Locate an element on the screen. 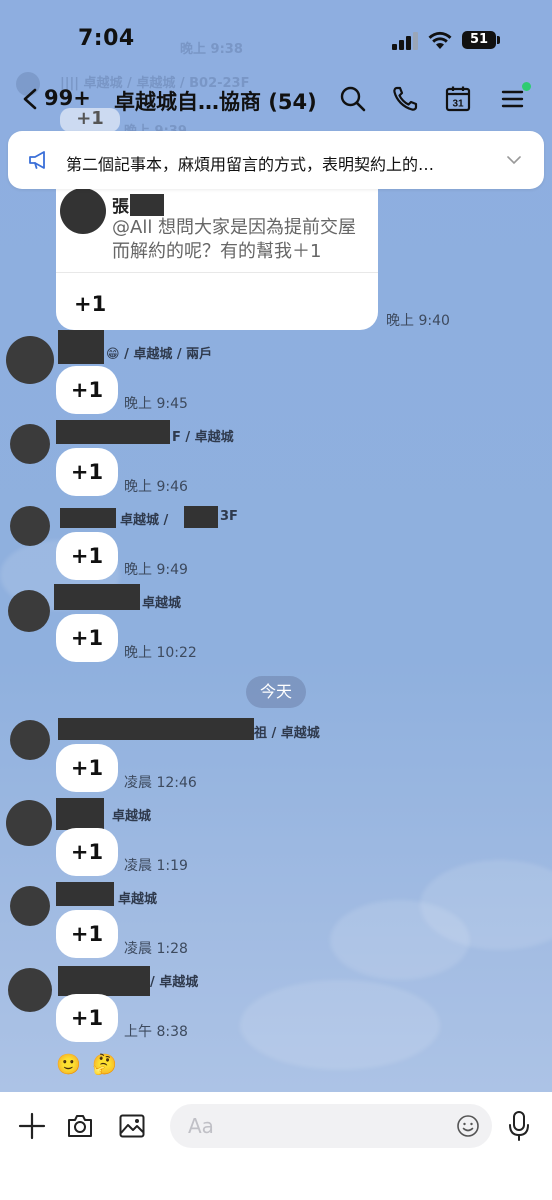  battery-tip is located at coordinates (498, 40).